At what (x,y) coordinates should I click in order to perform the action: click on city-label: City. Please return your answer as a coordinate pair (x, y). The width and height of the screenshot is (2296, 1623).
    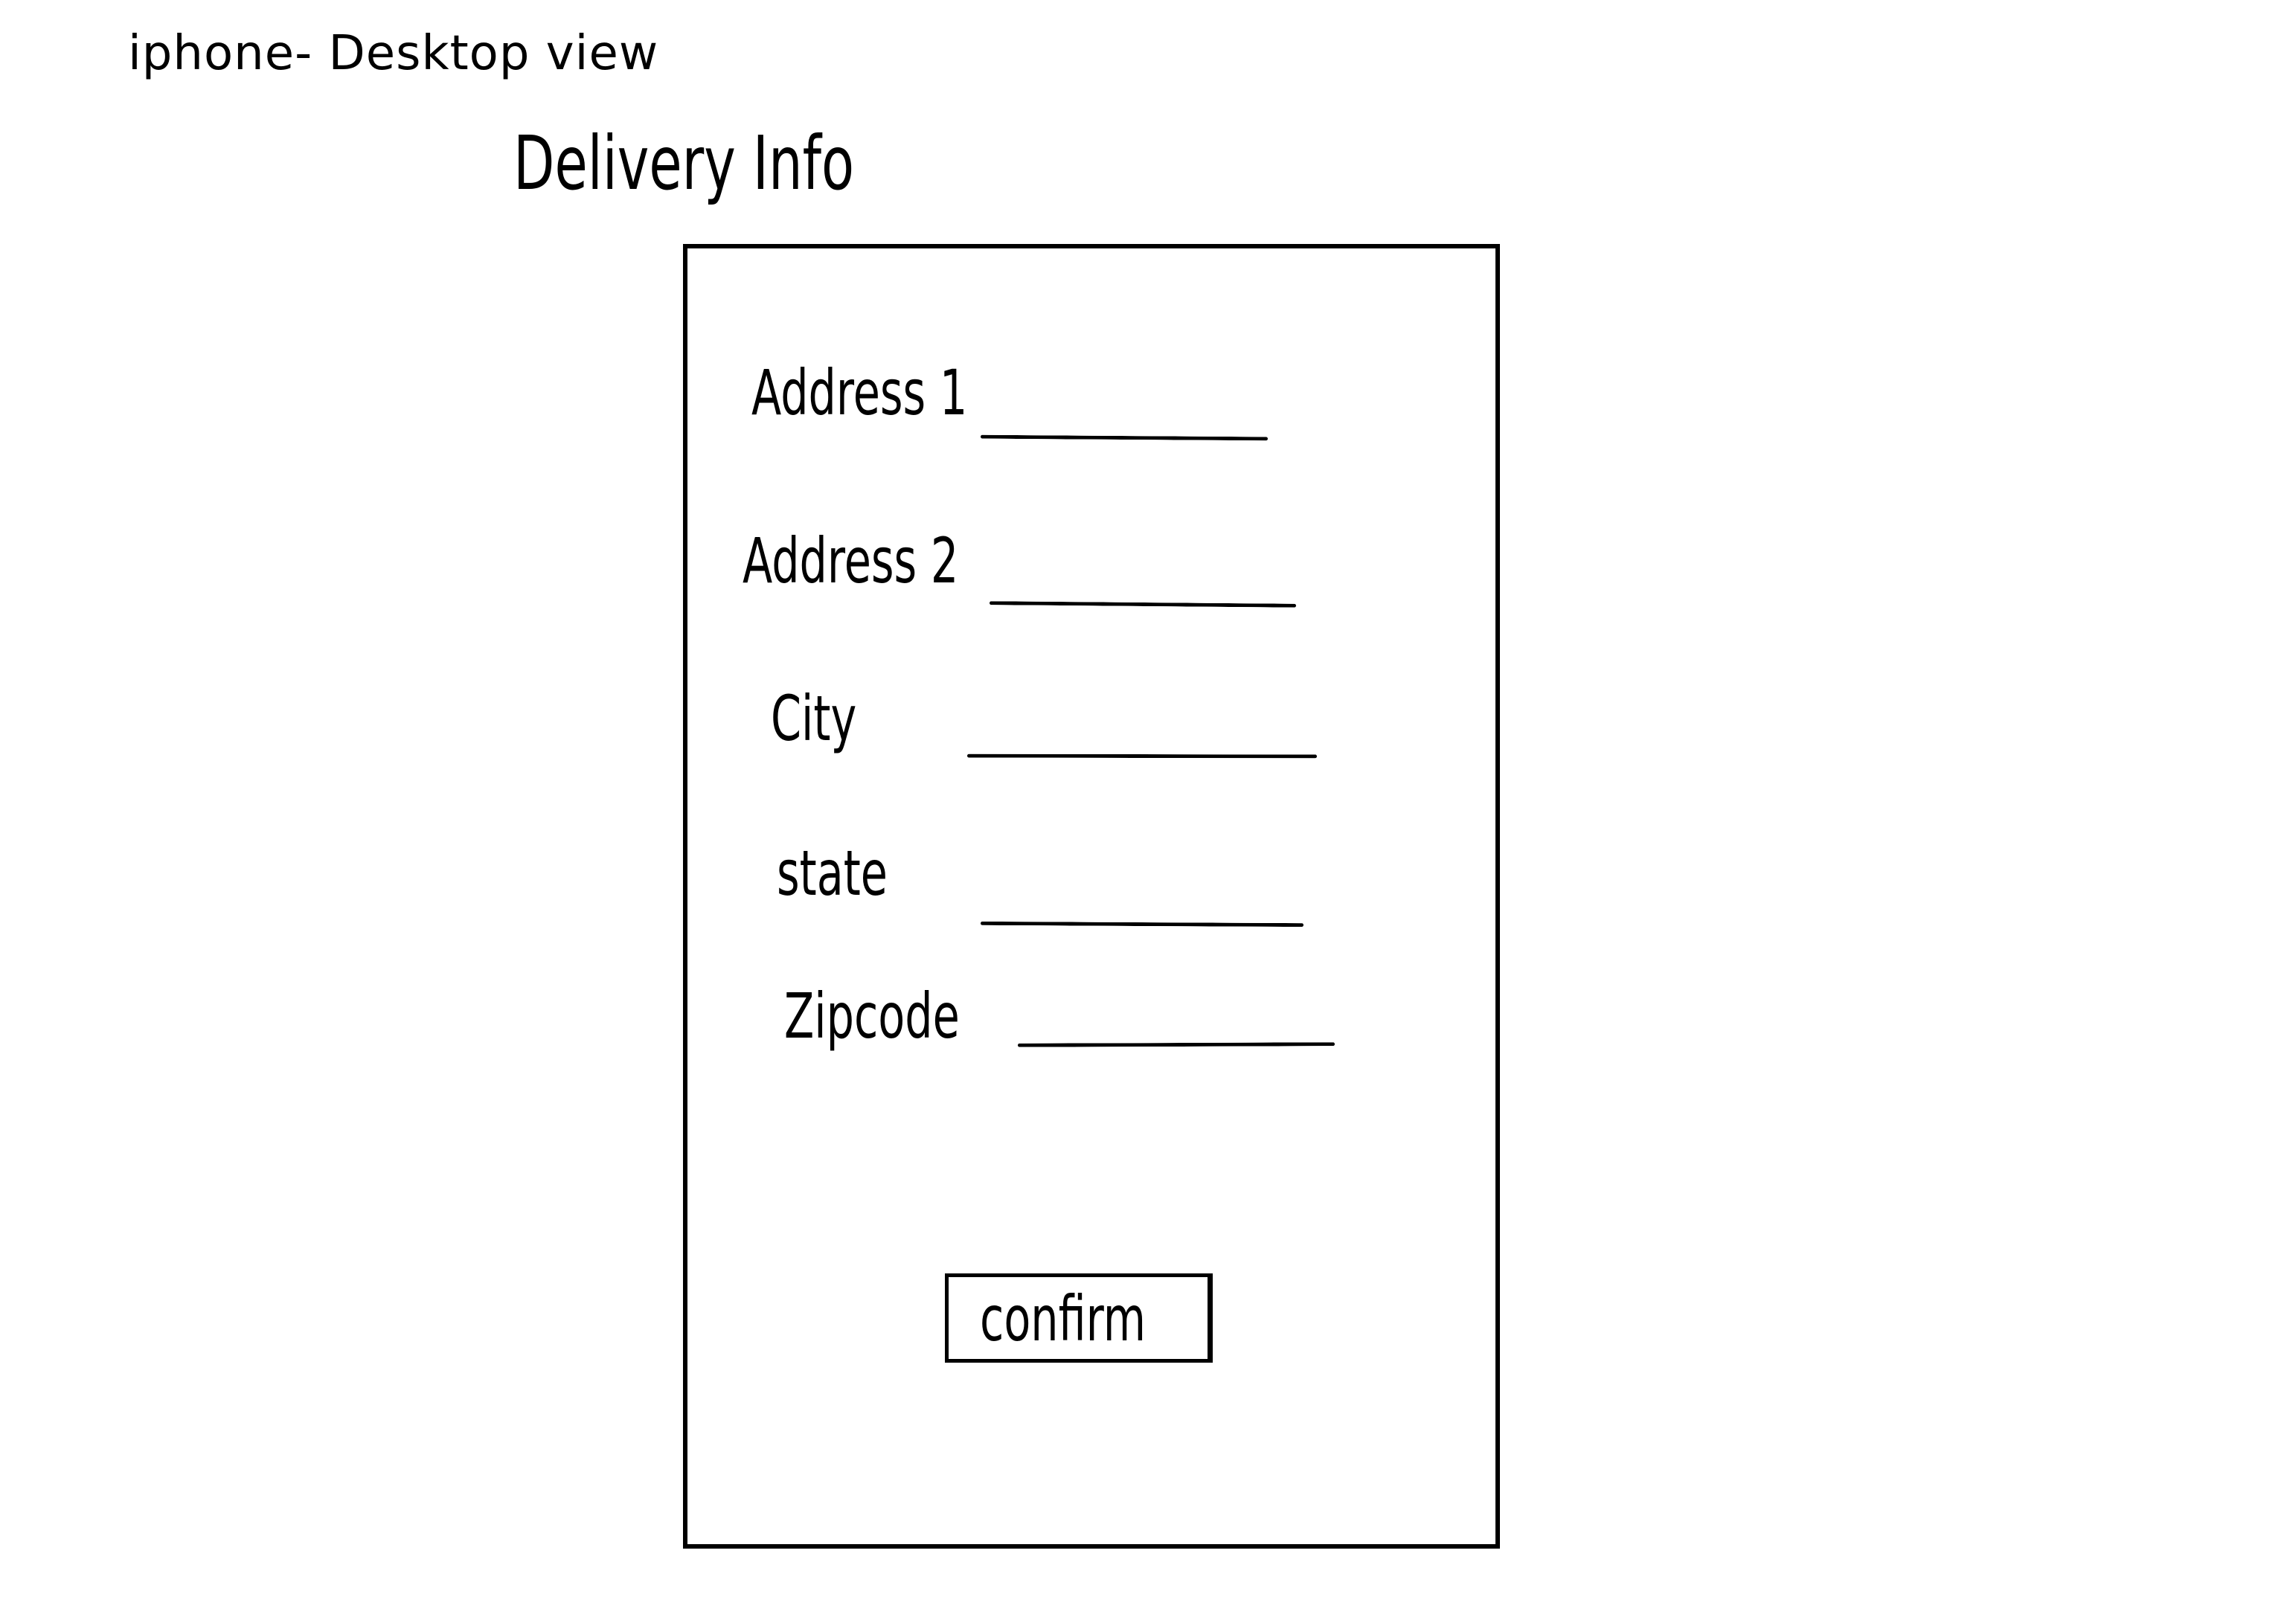
    Looking at the image, I should click on (814, 718).